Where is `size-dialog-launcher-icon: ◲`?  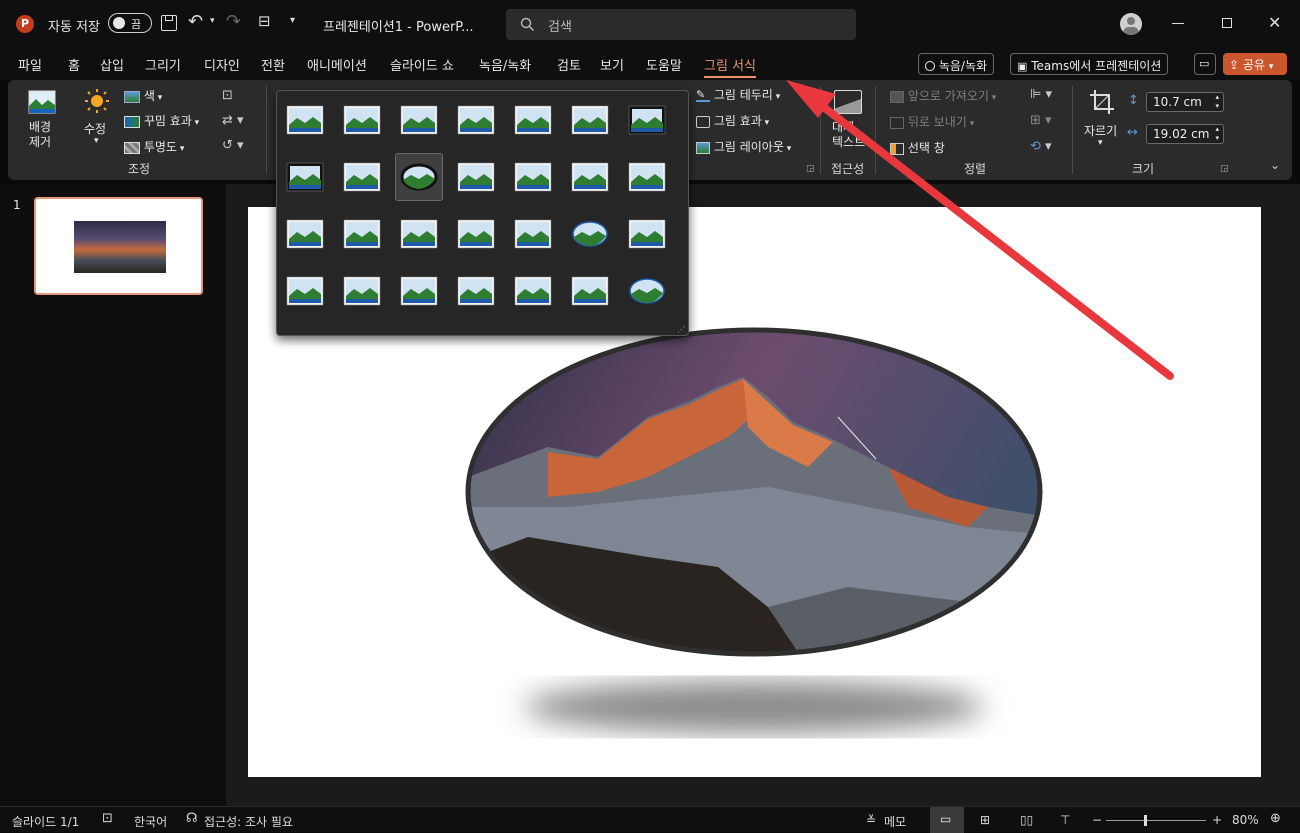 size-dialog-launcher-icon: ◲ is located at coordinates (1224, 169).